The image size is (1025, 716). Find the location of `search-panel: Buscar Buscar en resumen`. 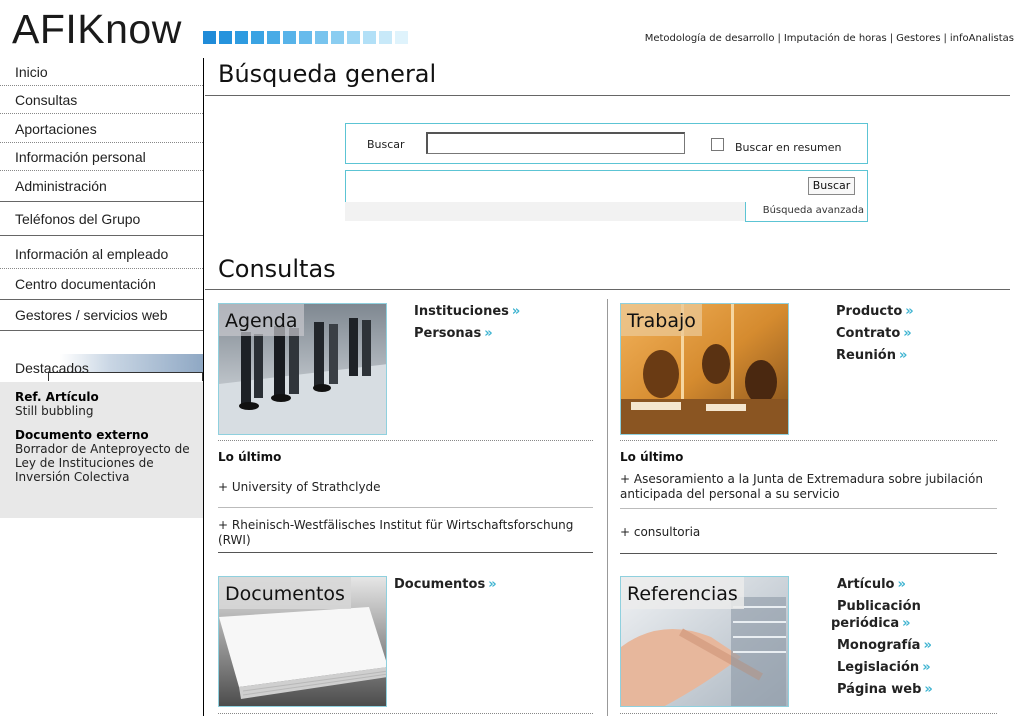

search-panel: Buscar Buscar en resumen is located at coordinates (606, 143).